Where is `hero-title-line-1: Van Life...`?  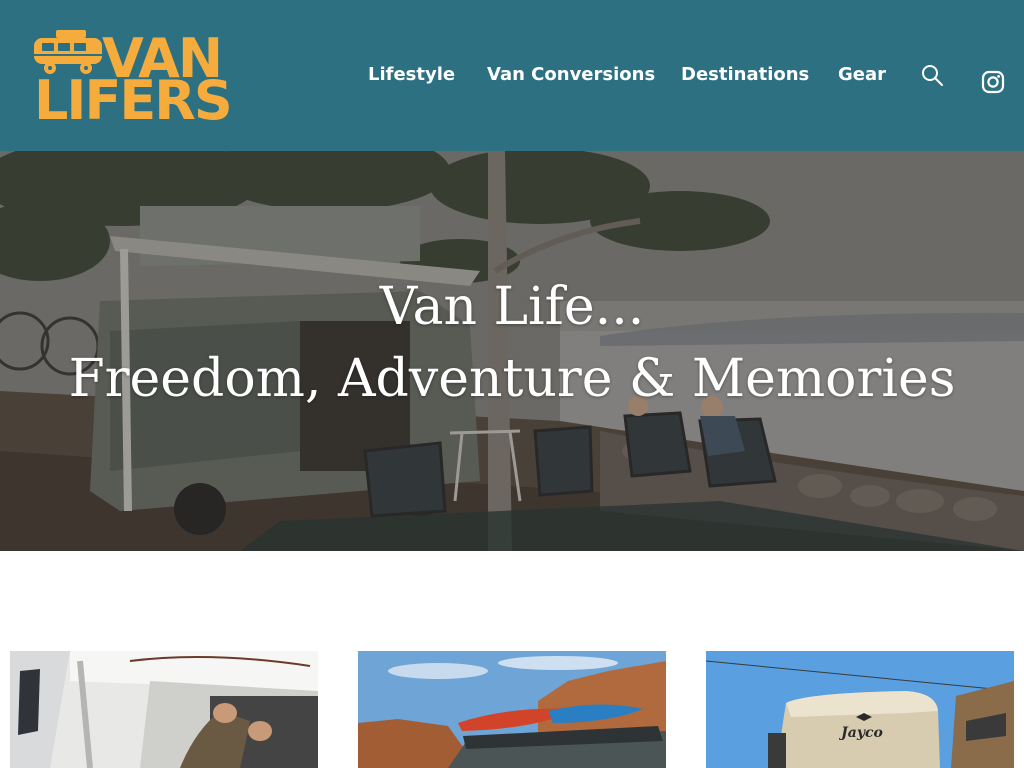
hero-title-line-1: Van Life... is located at coordinates (512, 307).